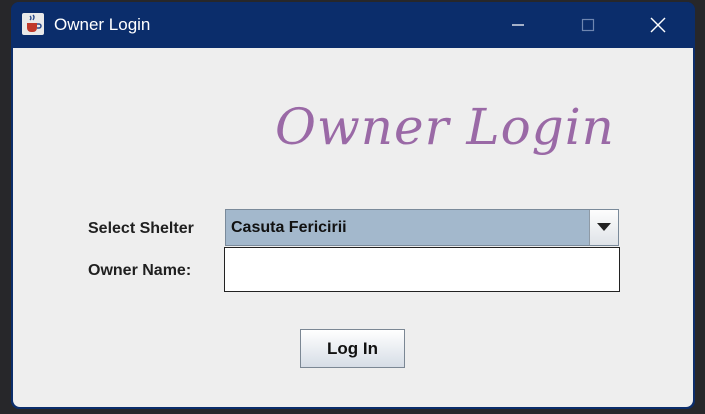 This screenshot has height=414, width=705. I want to click on login-heading: Owner Login, so click(445, 127).